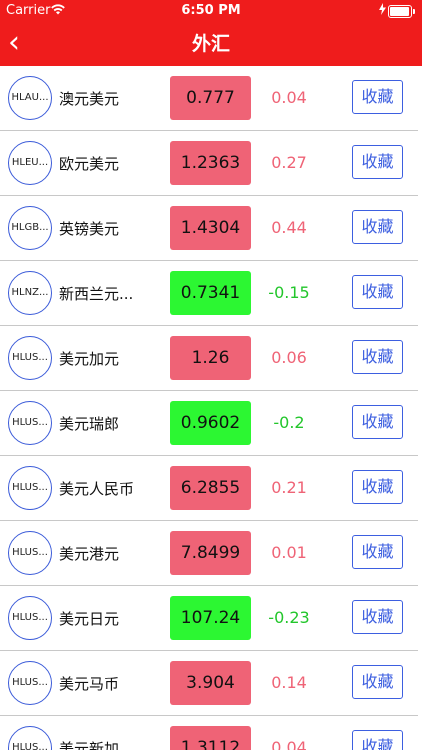 Image resolution: width=422 pixels, height=750 pixels. Describe the element at coordinates (289, 552) in the screenshot. I see `price-change: 0.01` at that location.